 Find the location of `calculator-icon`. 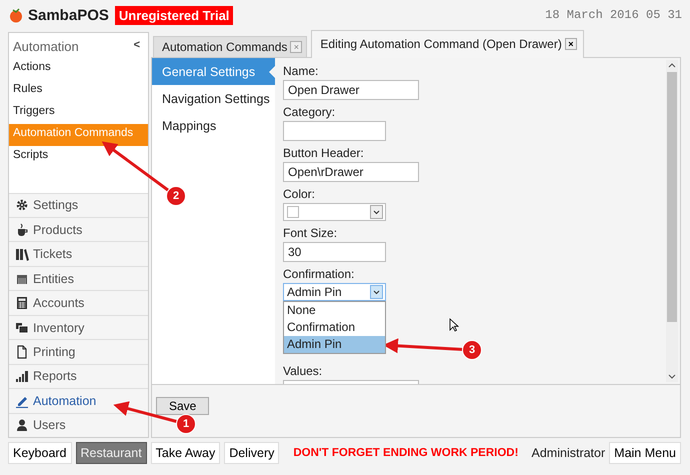

calculator-icon is located at coordinates (22, 303).